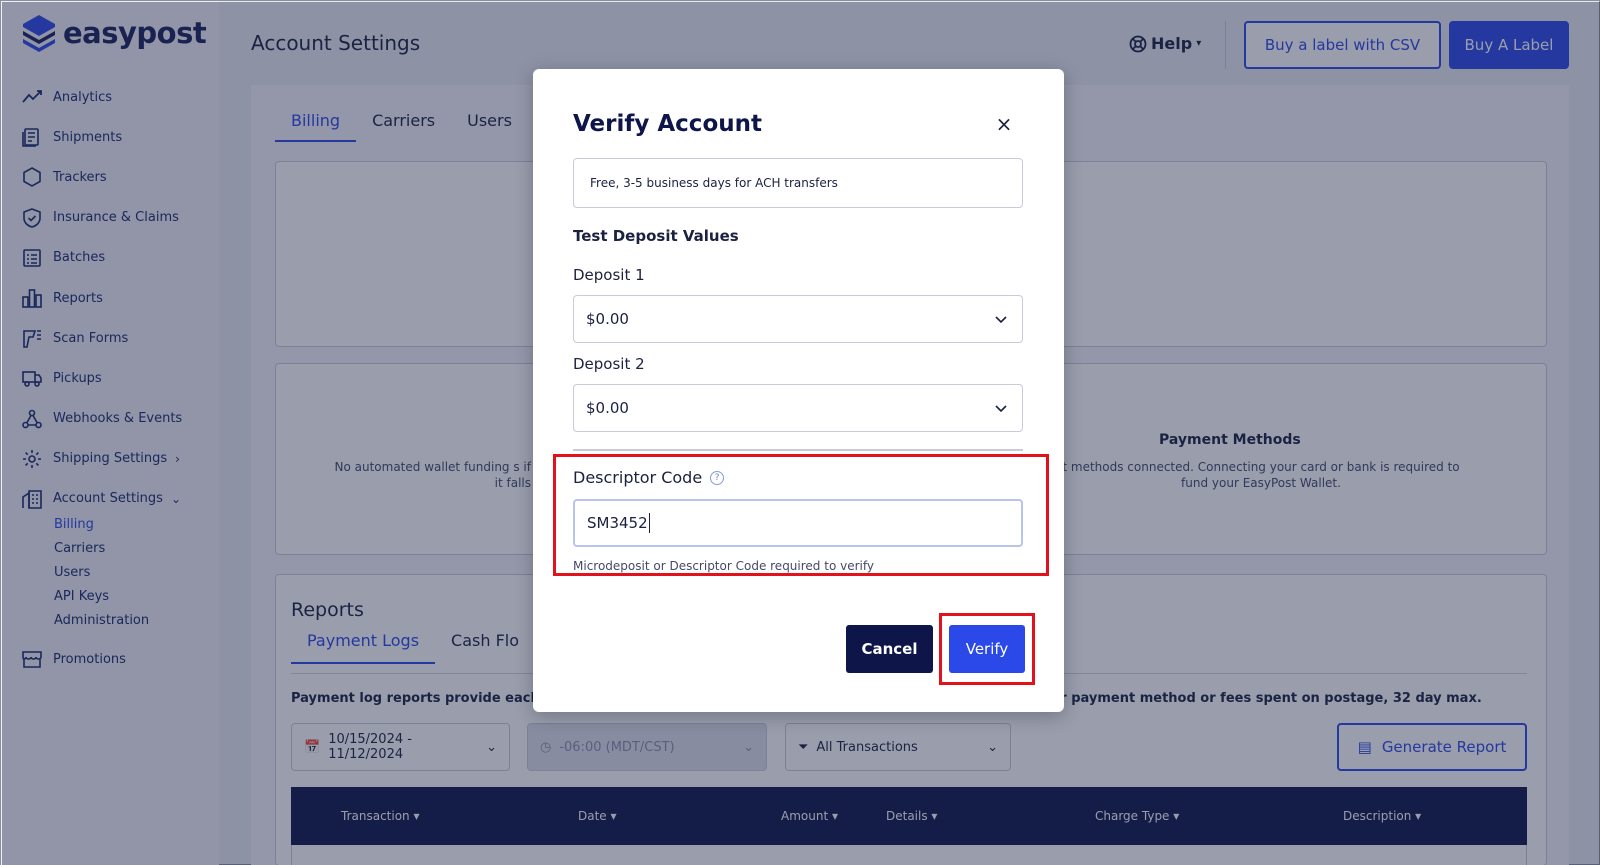  I want to click on deposit-1-select: $0.00, so click(798, 319).